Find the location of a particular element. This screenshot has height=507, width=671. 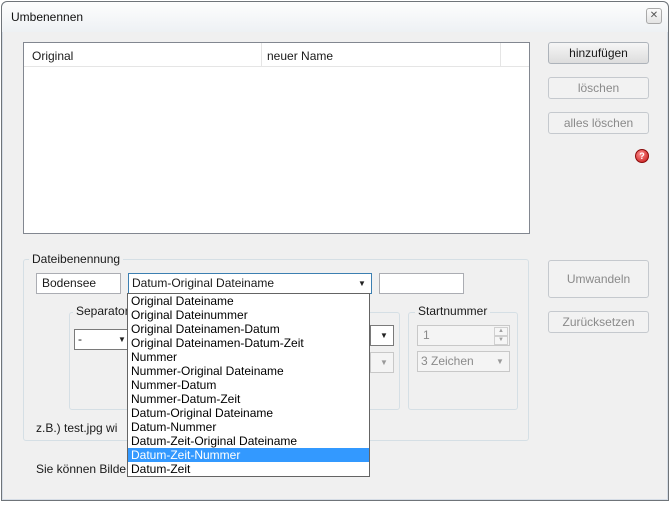

dropdown-option: Original Dateinummer is located at coordinates (248, 315).